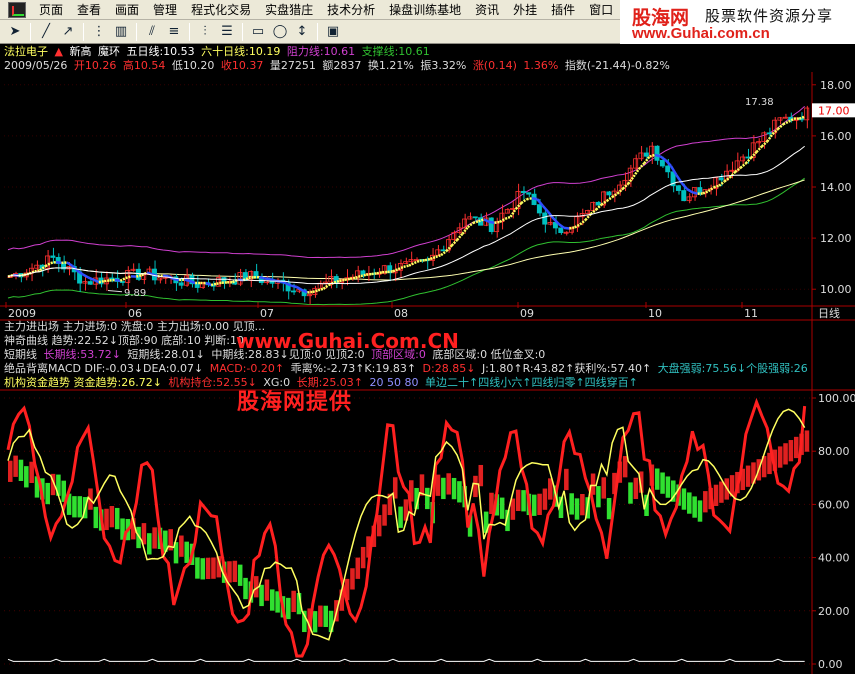 This screenshot has width=855, height=674. I want to click on line-icon: ╱, so click(46, 32).